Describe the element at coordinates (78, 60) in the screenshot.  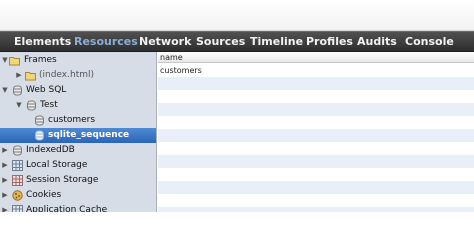
I see `sidebar-item-frames: ▼ Frames` at that location.